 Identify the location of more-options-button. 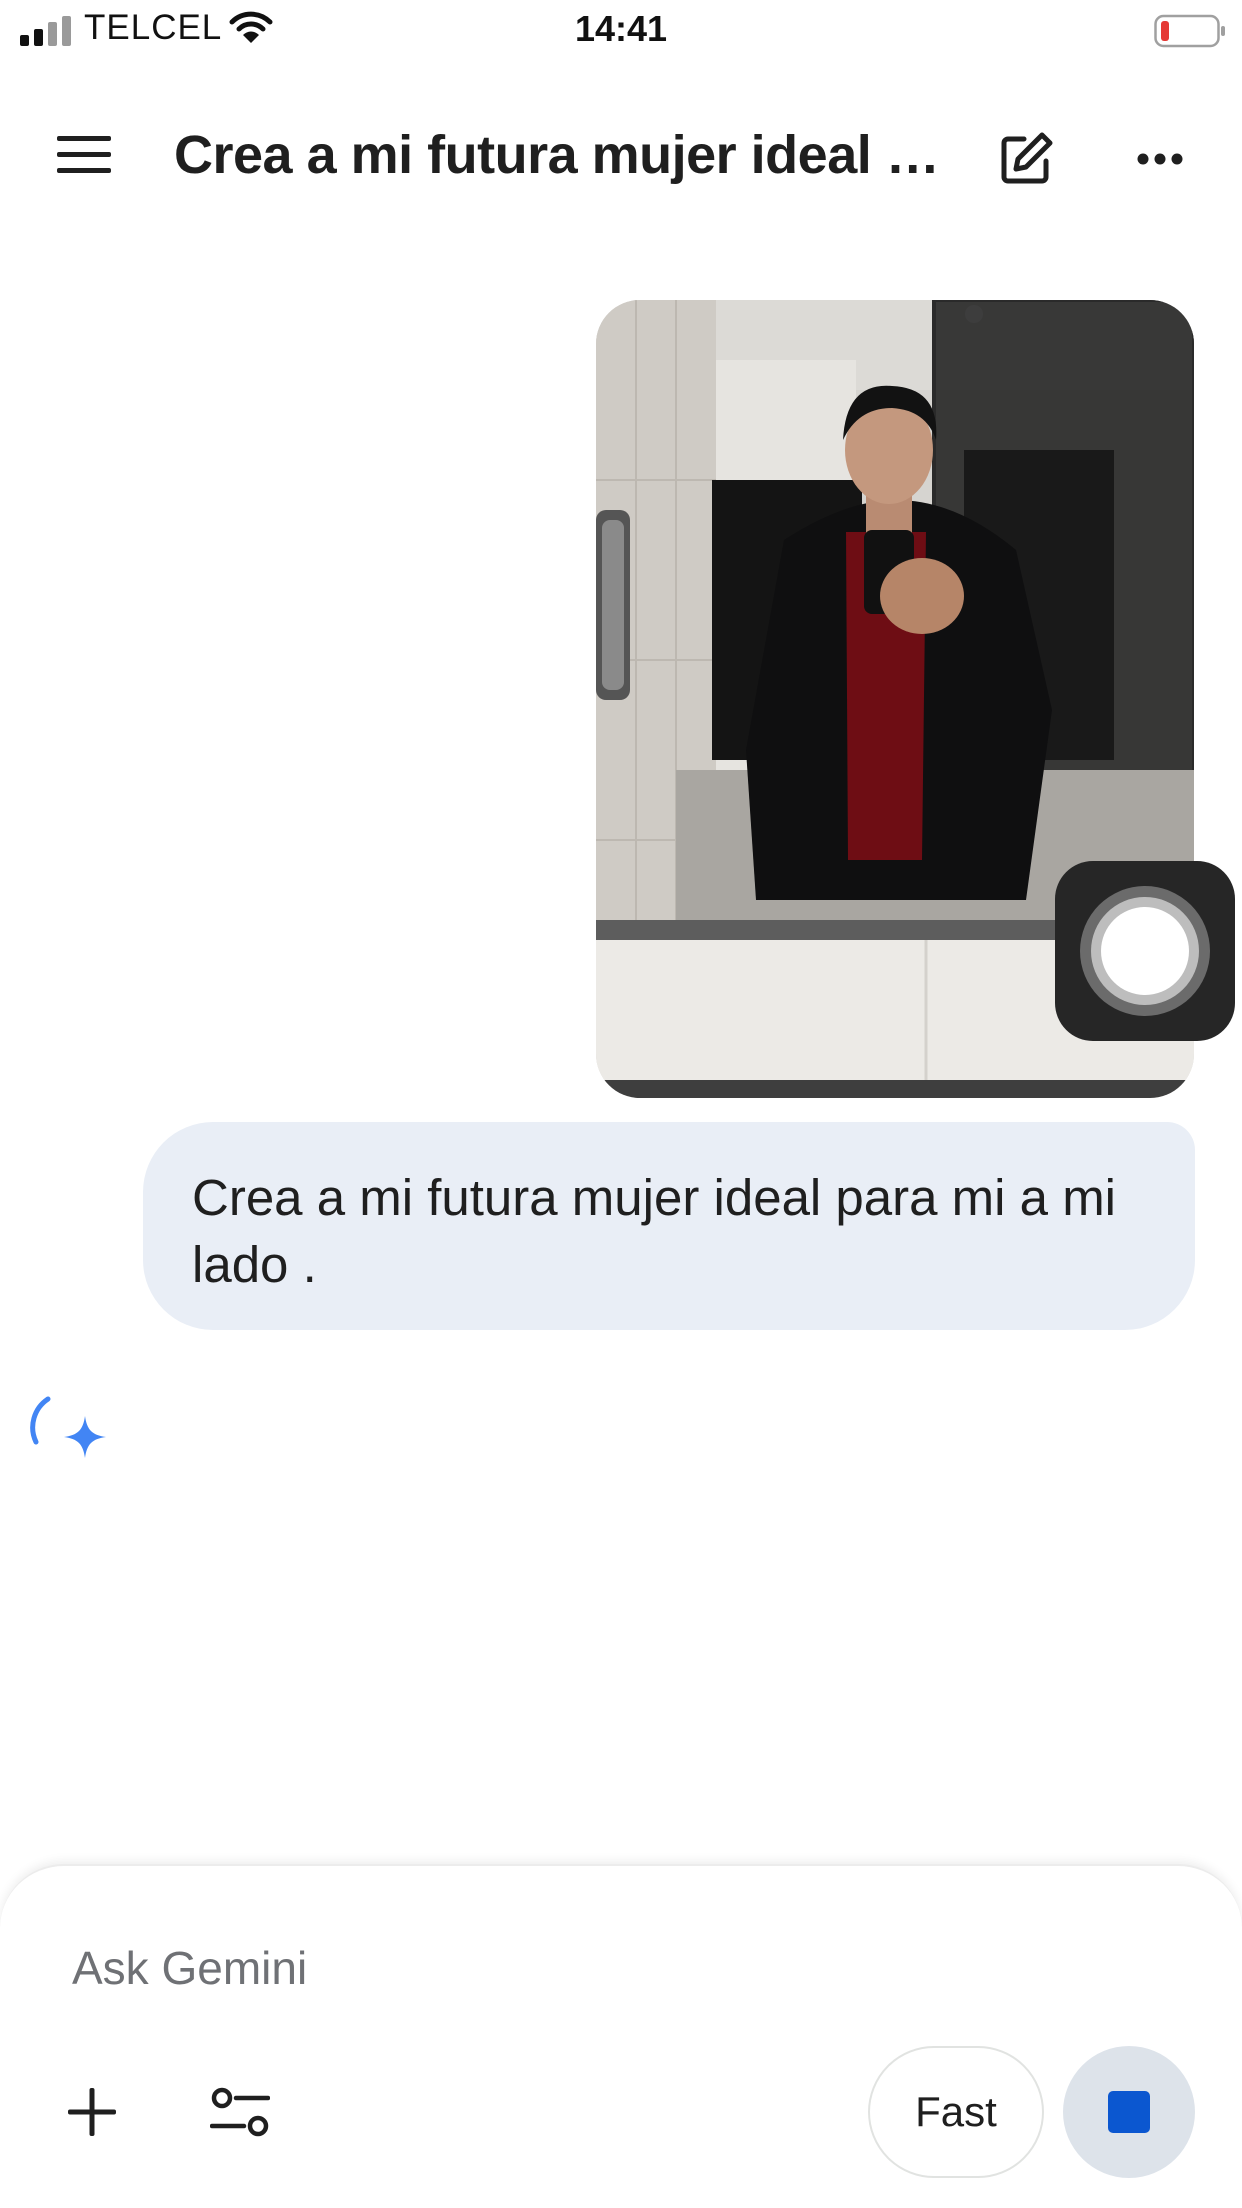
(1160, 159).